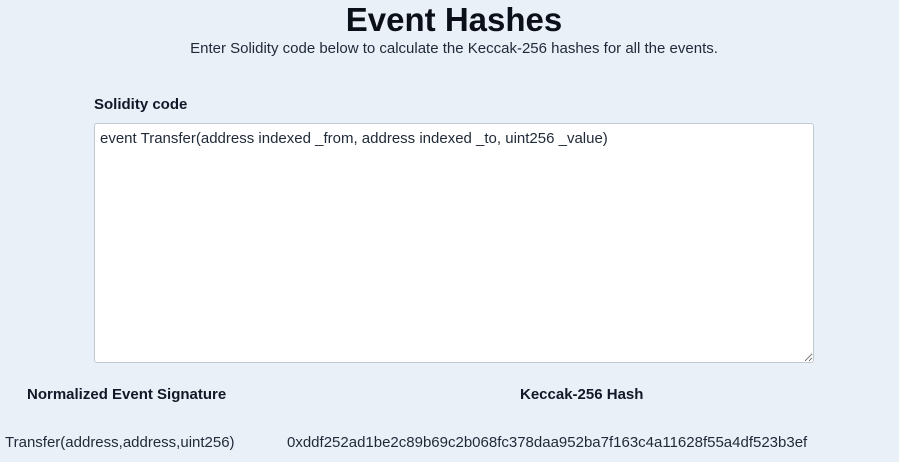  Describe the element at coordinates (127, 394) in the screenshot. I see `column-header-signature: Normalized Event Signature` at that location.